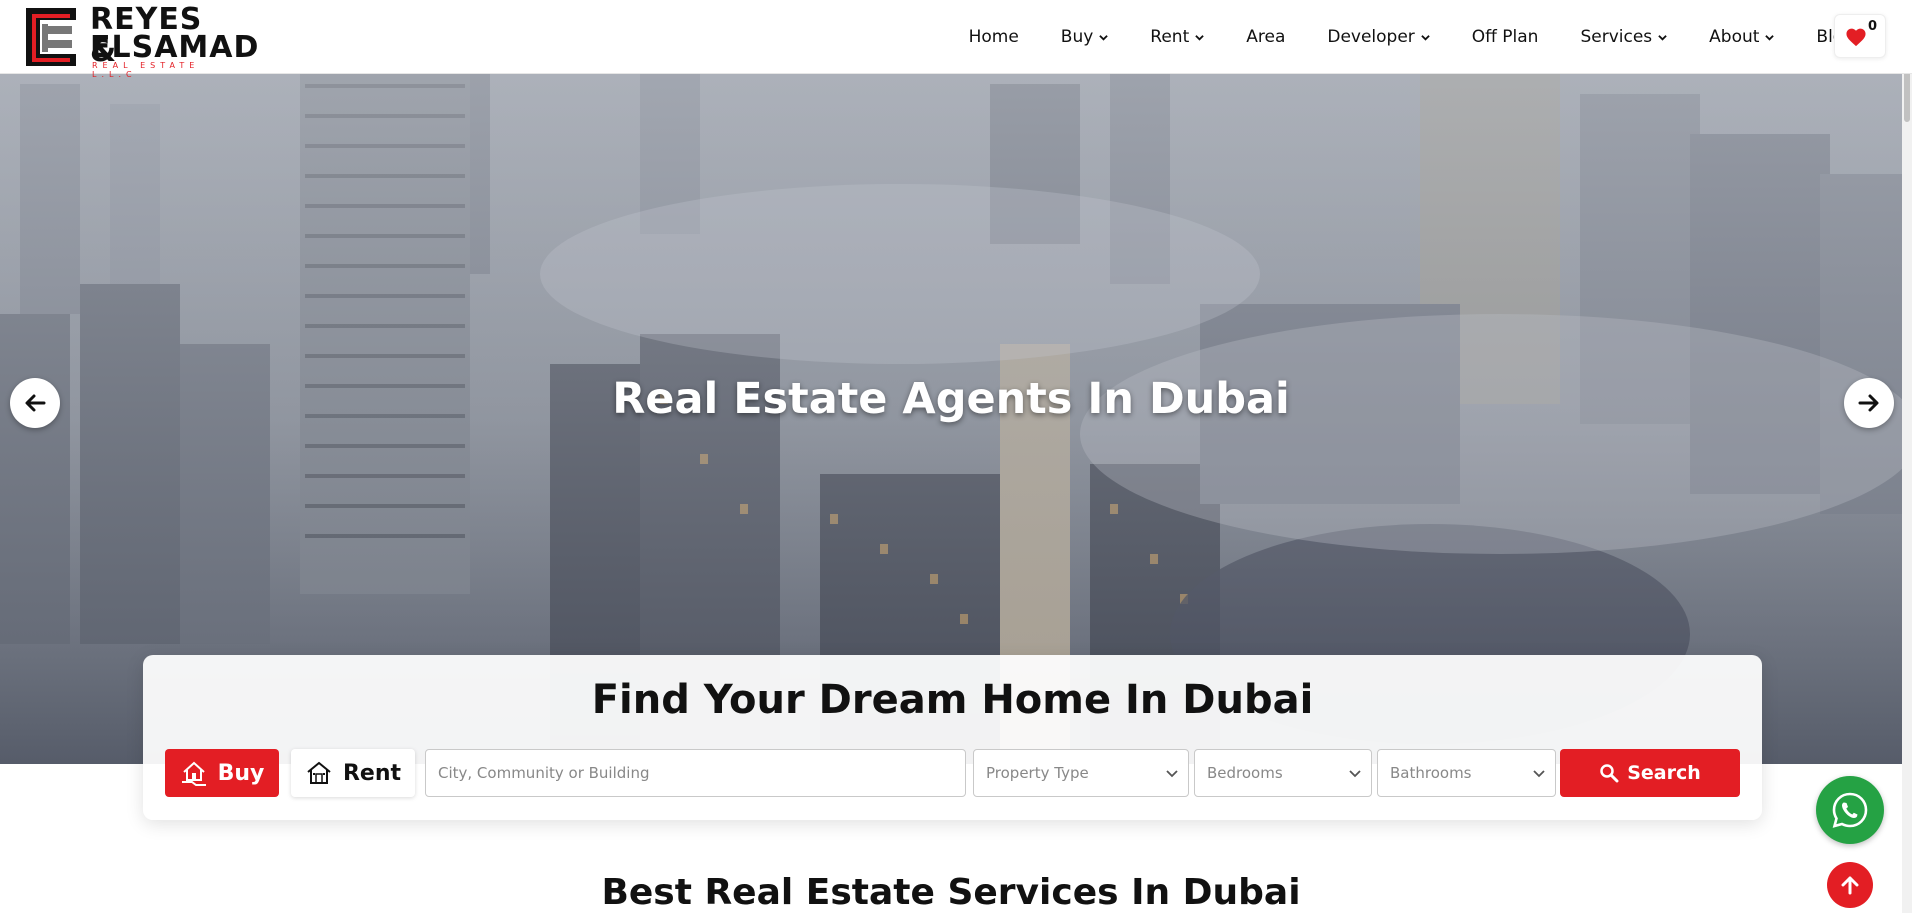 This screenshot has width=1912, height=913. I want to click on bedrooms-select: Bedrooms, so click(1283, 773).